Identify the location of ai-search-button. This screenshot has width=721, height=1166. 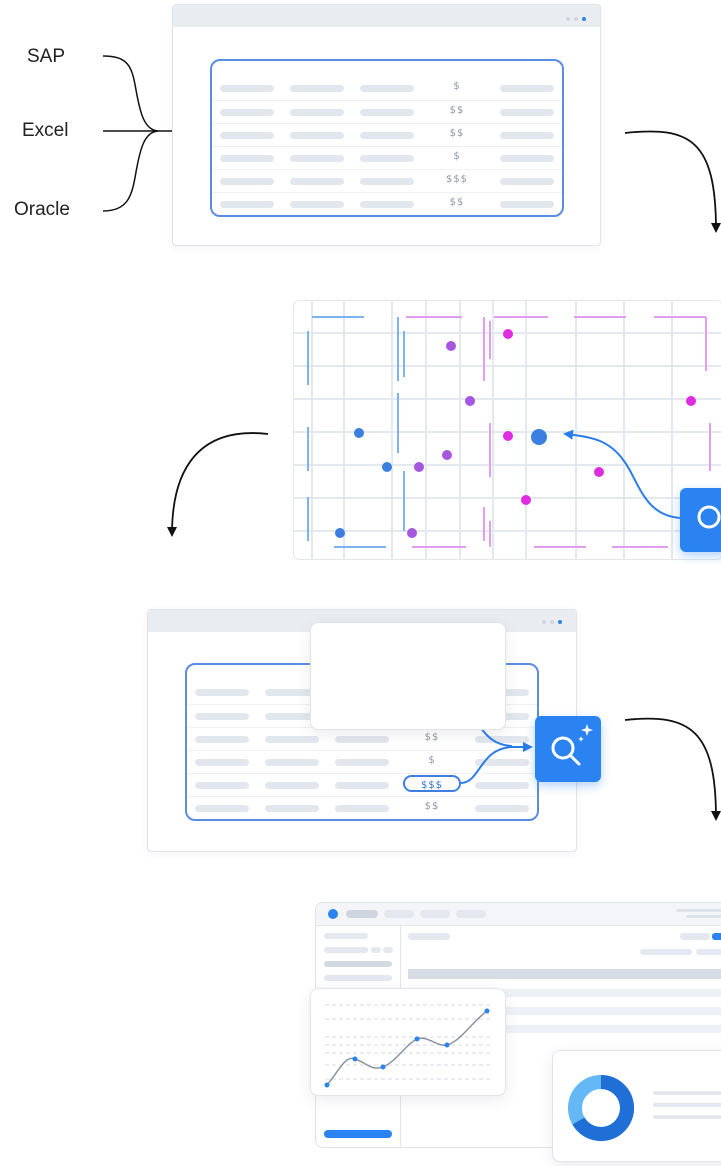
(568, 749).